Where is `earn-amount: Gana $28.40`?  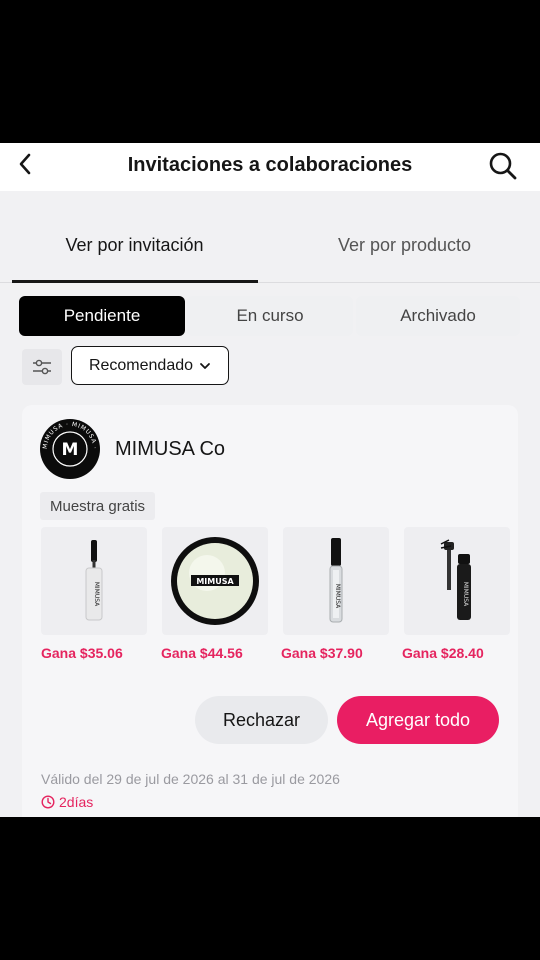
earn-amount: Gana $28.40 is located at coordinates (443, 653).